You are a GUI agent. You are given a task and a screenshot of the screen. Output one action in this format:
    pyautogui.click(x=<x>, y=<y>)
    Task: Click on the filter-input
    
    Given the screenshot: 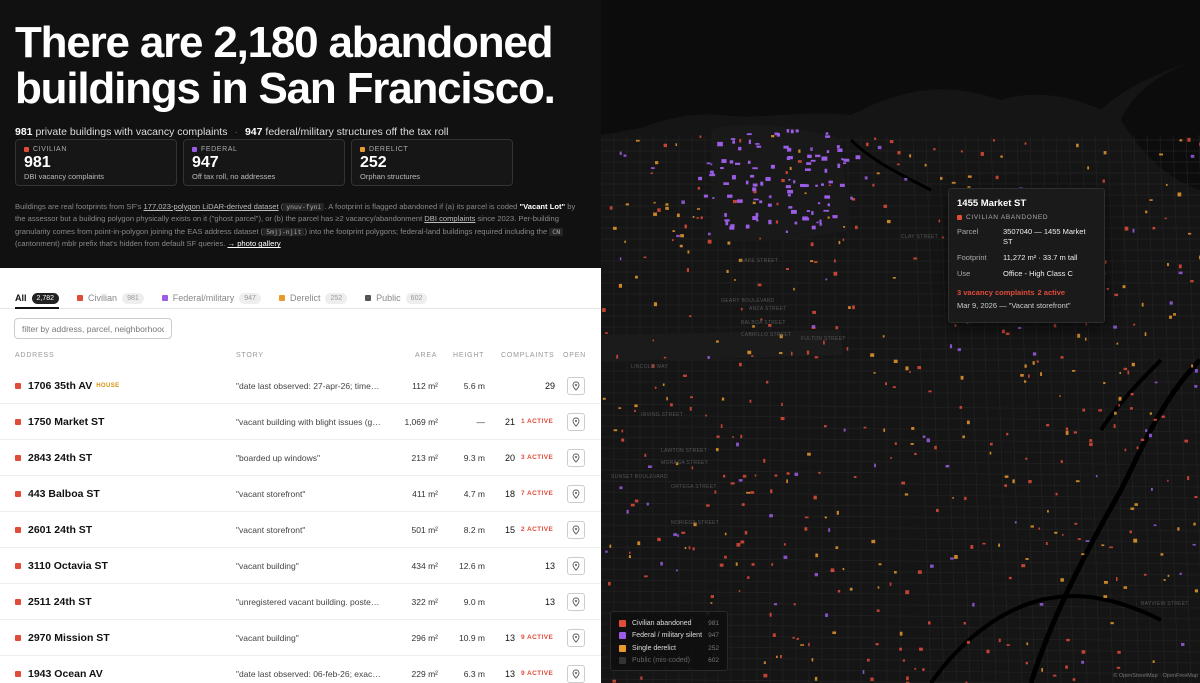 What is the action you would take?
    pyautogui.click(x=93, y=328)
    